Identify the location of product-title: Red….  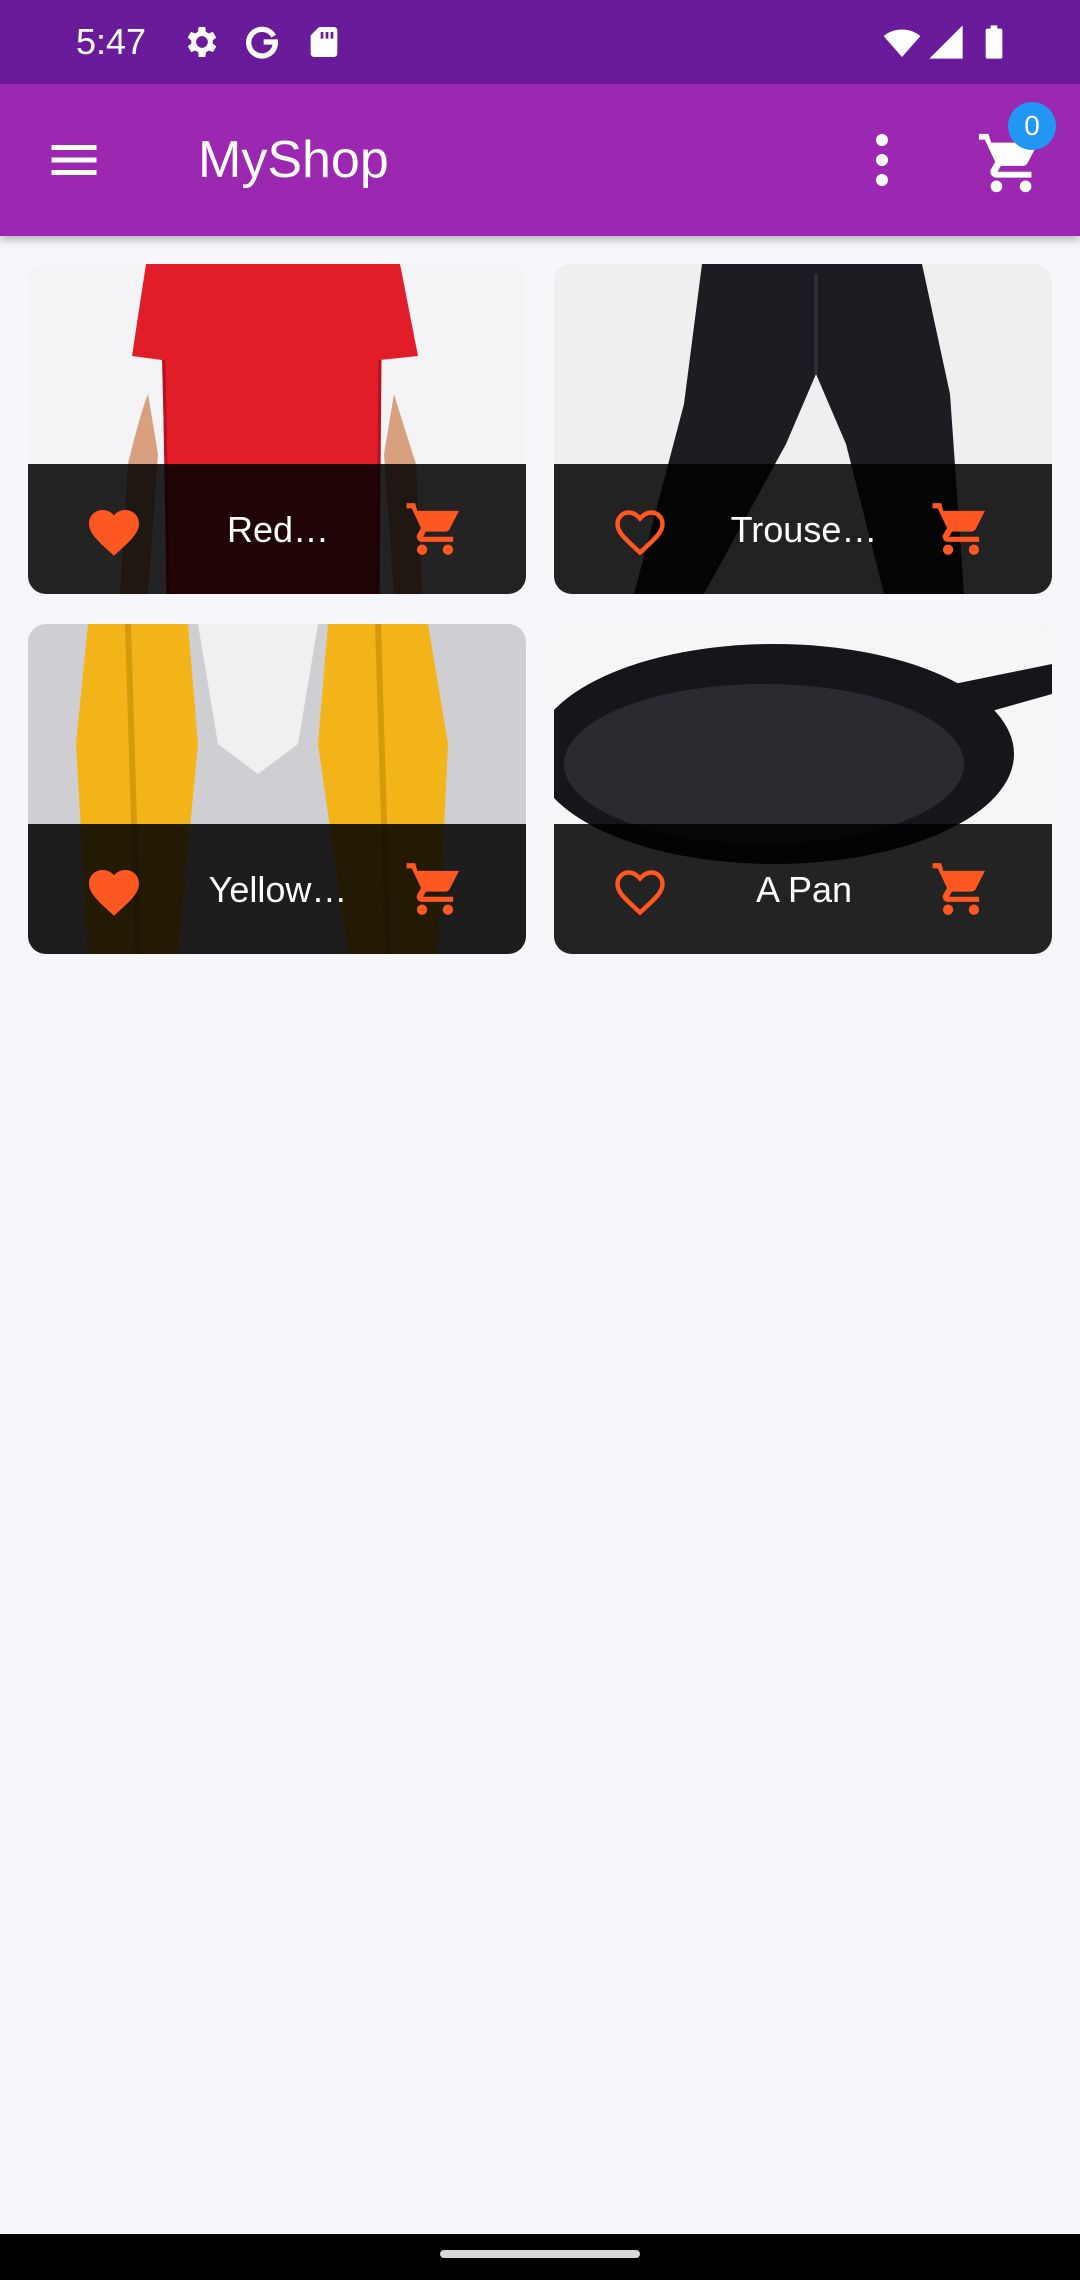
(278, 529).